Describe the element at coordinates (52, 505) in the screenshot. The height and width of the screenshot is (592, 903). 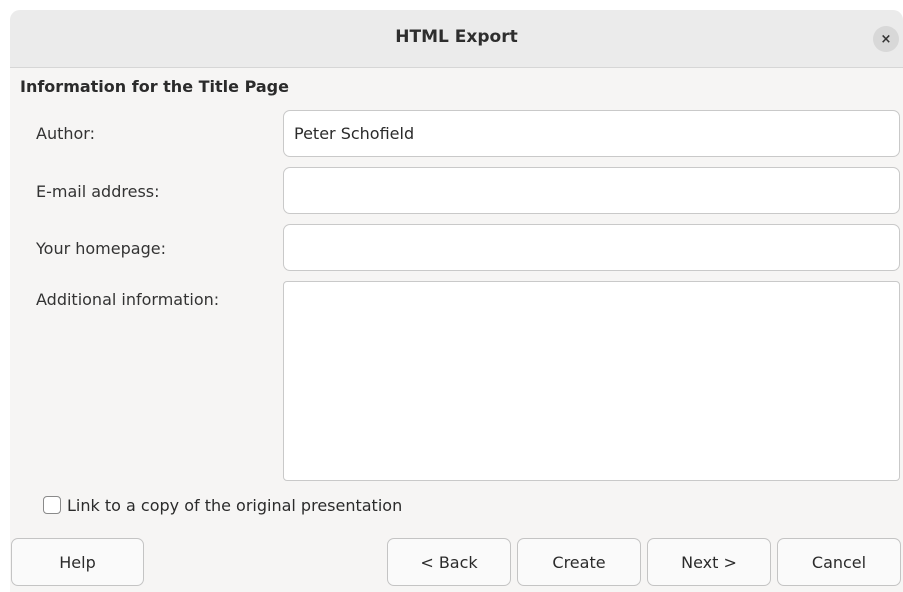
I see `link-original-presentation-checkbox` at that location.